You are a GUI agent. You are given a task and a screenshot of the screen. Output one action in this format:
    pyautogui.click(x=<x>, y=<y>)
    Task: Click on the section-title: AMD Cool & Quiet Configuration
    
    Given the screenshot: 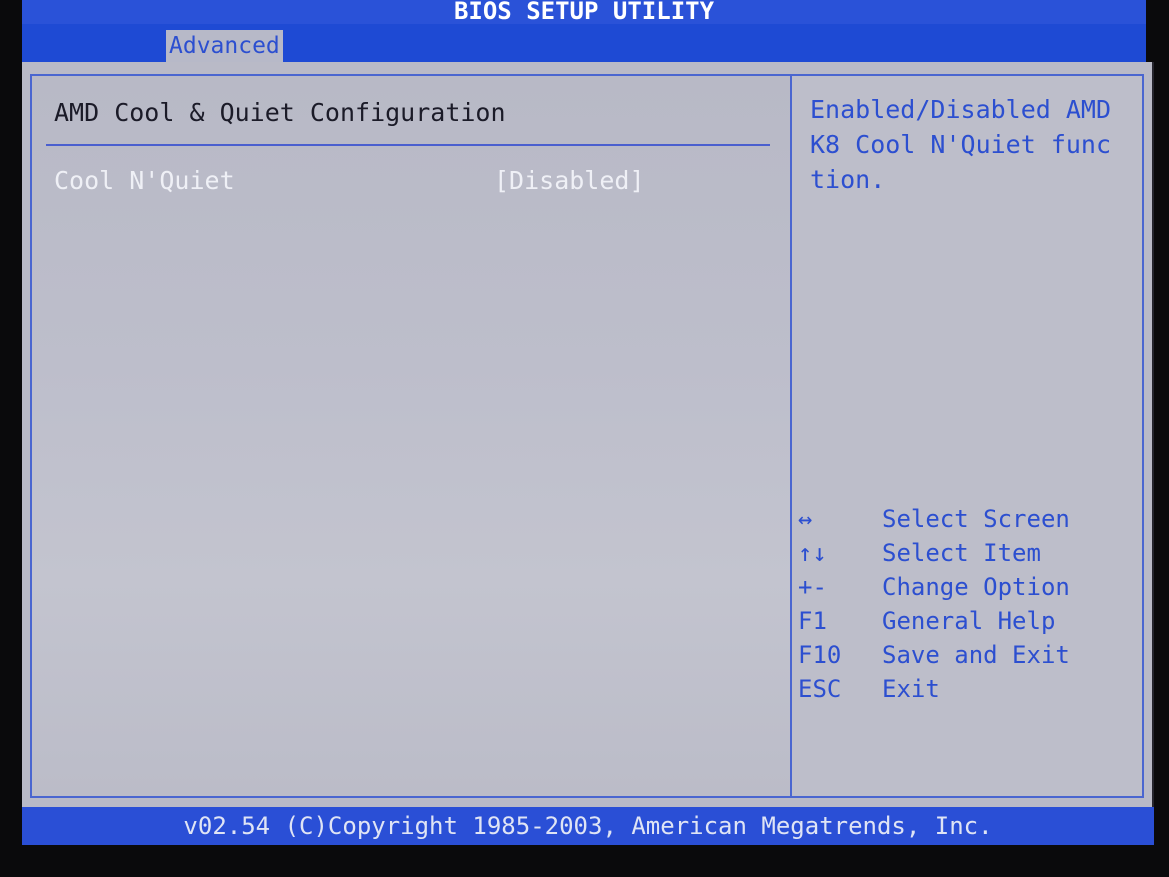 What is the action you would take?
    pyautogui.click(x=280, y=112)
    